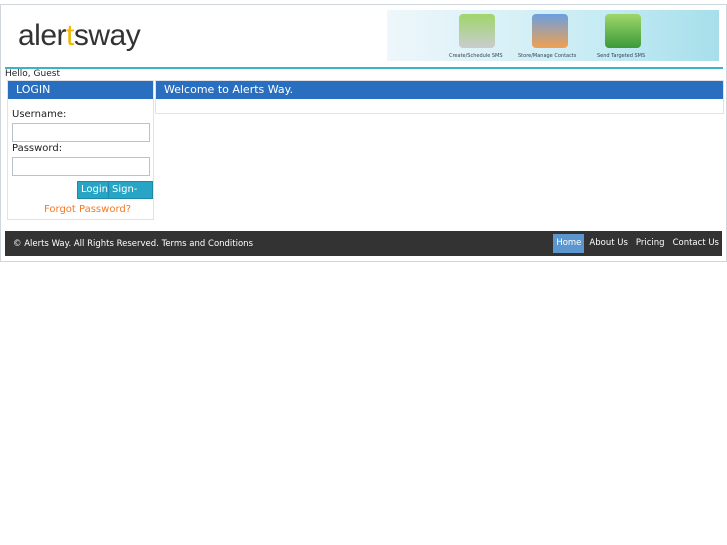  What do you see at coordinates (550, 31) in the screenshot?
I see `contacts-list-icon` at bounding box center [550, 31].